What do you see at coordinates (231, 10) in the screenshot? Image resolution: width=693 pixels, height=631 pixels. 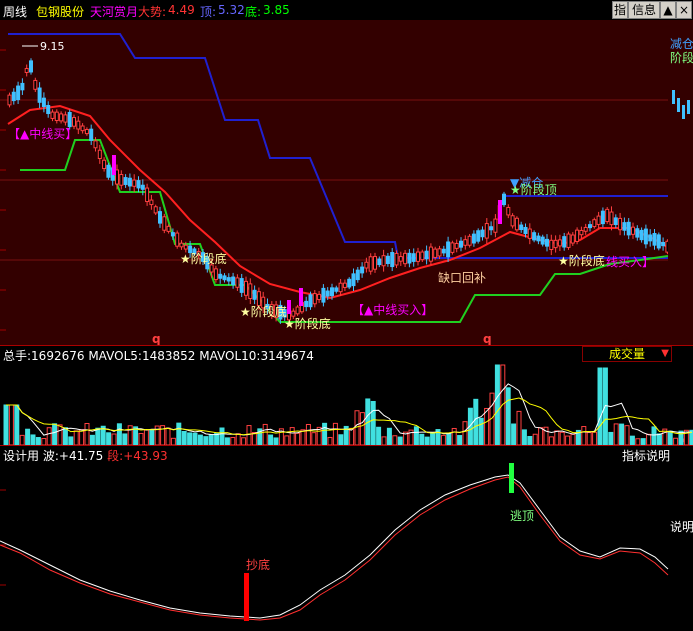 I see `top-value: 5.32` at bounding box center [231, 10].